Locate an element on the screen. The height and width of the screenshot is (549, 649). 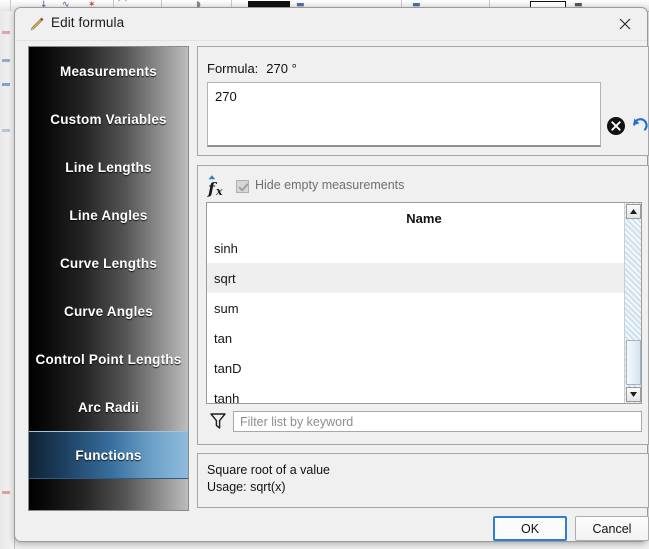
fx-icon: f x is located at coordinates (219, 186).